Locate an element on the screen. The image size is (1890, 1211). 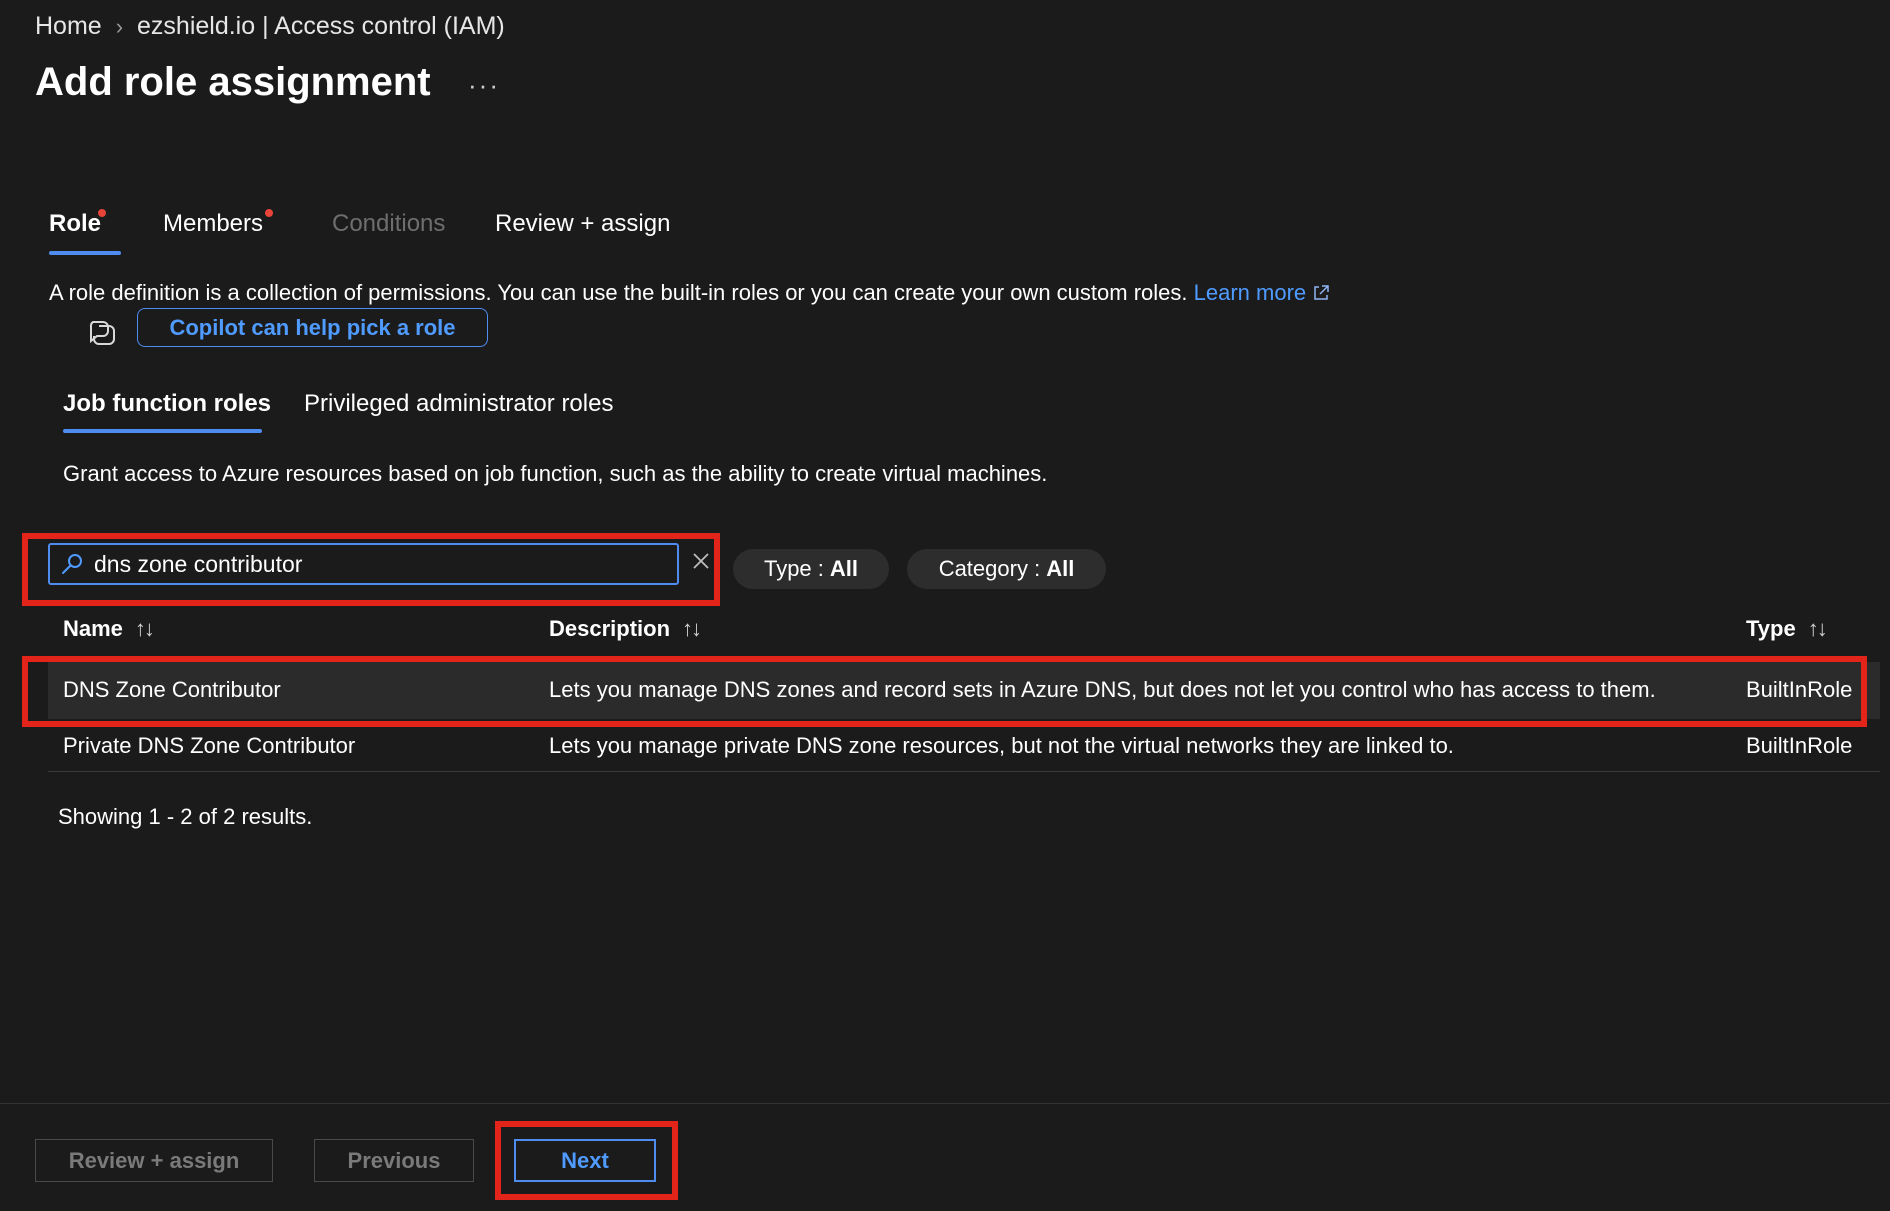
page-title: Add role assignment is located at coordinates (233, 82).